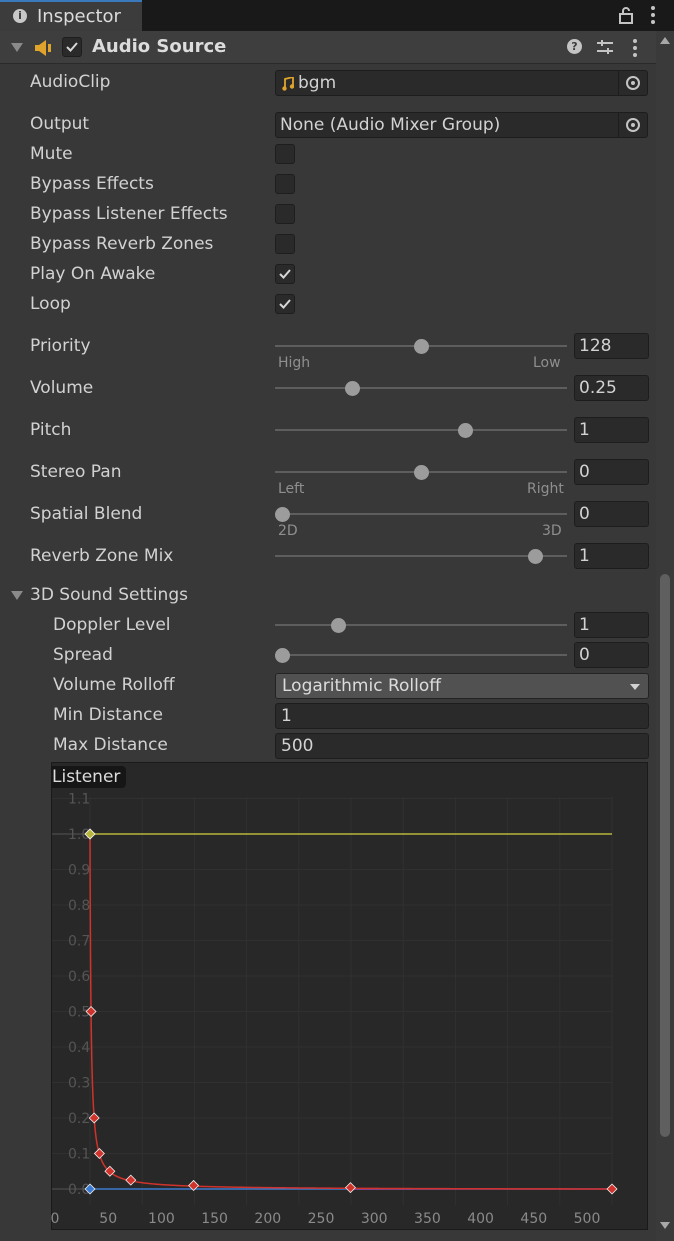  What do you see at coordinates (79, 871) in the screenshot?
I see `y-tick-label: 0.9` at bounding box center [79, 871].